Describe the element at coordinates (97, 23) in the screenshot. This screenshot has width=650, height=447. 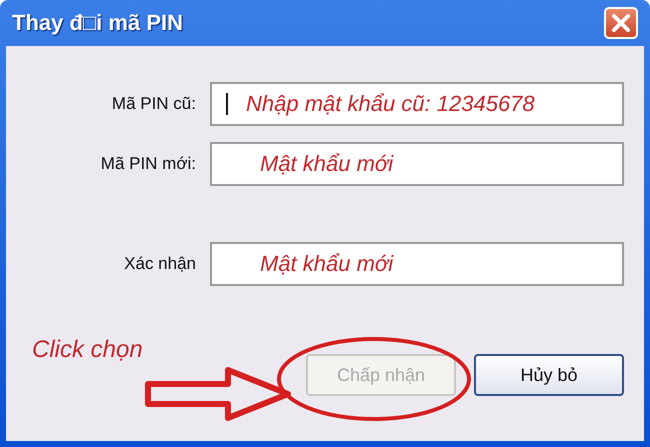
I see `window-title: Thay đ□i mã PIN` at that location.